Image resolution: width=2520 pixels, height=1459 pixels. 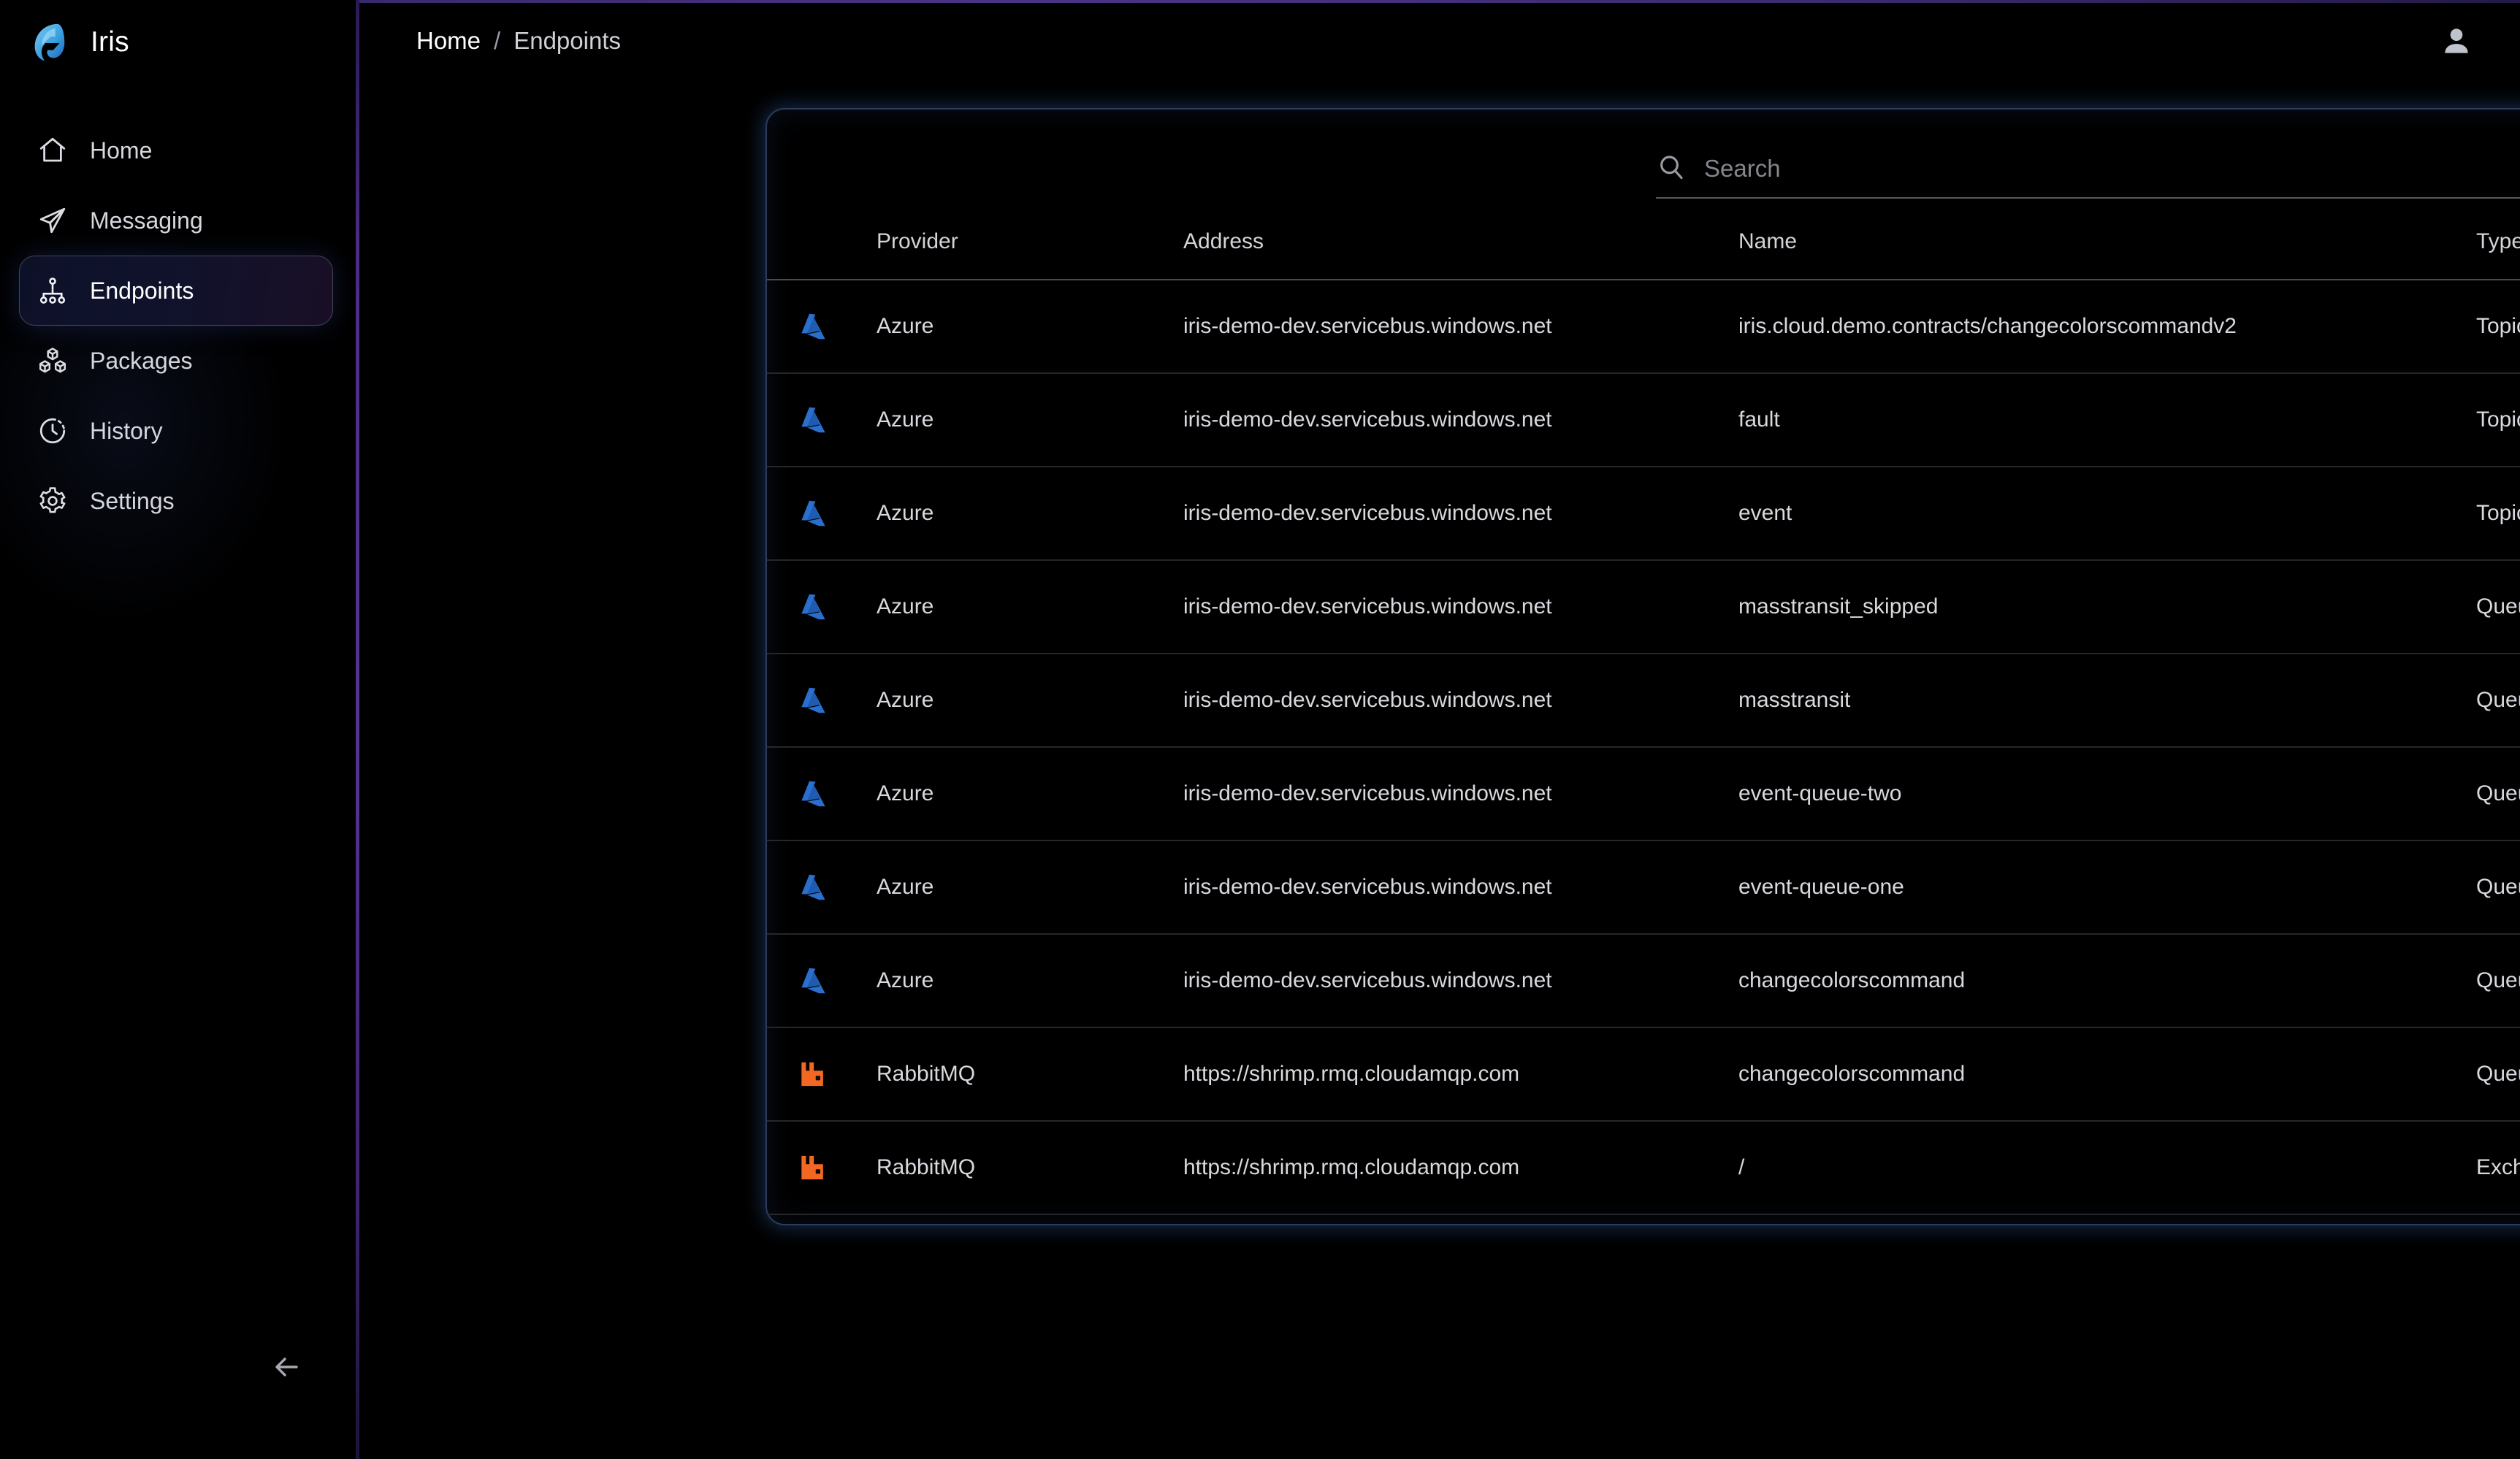 I want to click on gear-icon, so click(x=52, y=501).